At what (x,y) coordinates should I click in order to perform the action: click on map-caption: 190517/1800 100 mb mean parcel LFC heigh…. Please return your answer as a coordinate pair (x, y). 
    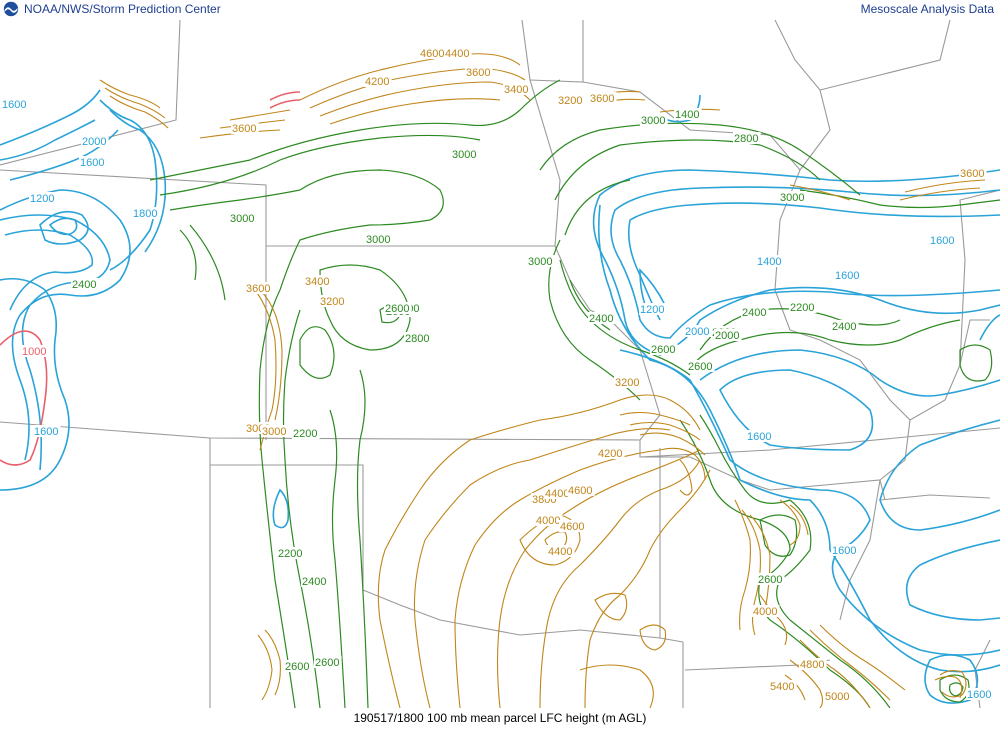
    Looking at the image, I should click on (500, 718).